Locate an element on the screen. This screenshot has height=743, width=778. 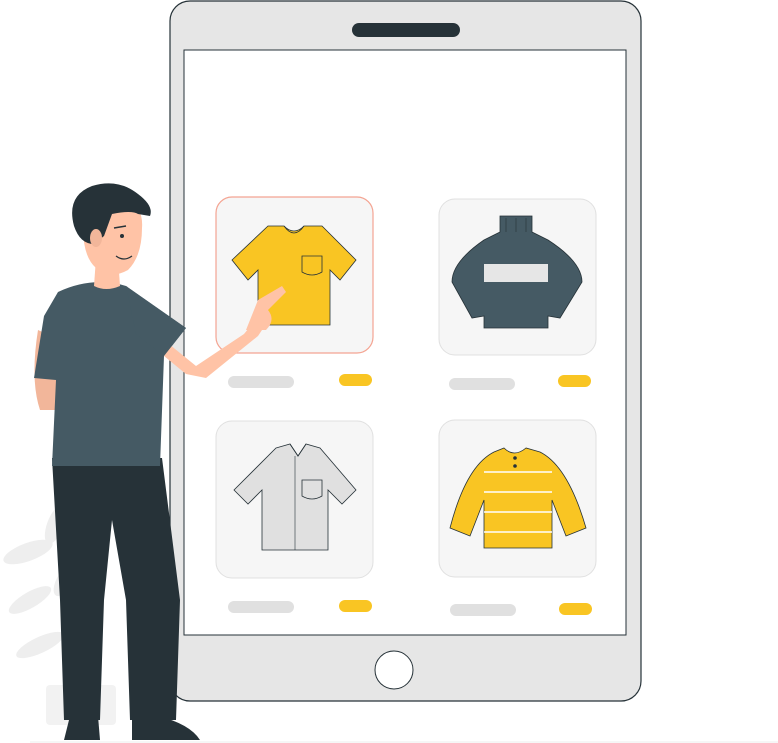
product-card-grey-shirt is located at coordinates (294, 499).